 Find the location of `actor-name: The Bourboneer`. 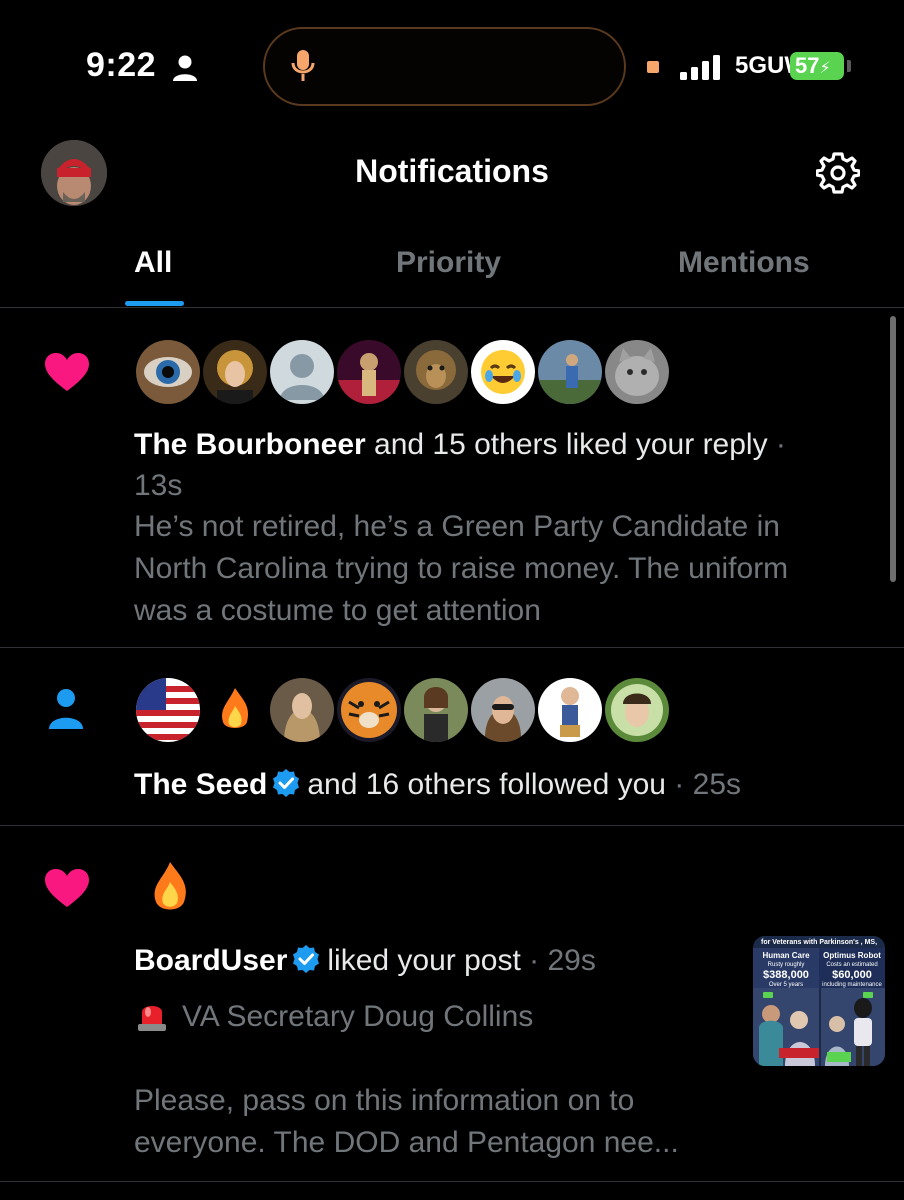

actor-name: The Bourboneer is located at coordinates (250, 444).